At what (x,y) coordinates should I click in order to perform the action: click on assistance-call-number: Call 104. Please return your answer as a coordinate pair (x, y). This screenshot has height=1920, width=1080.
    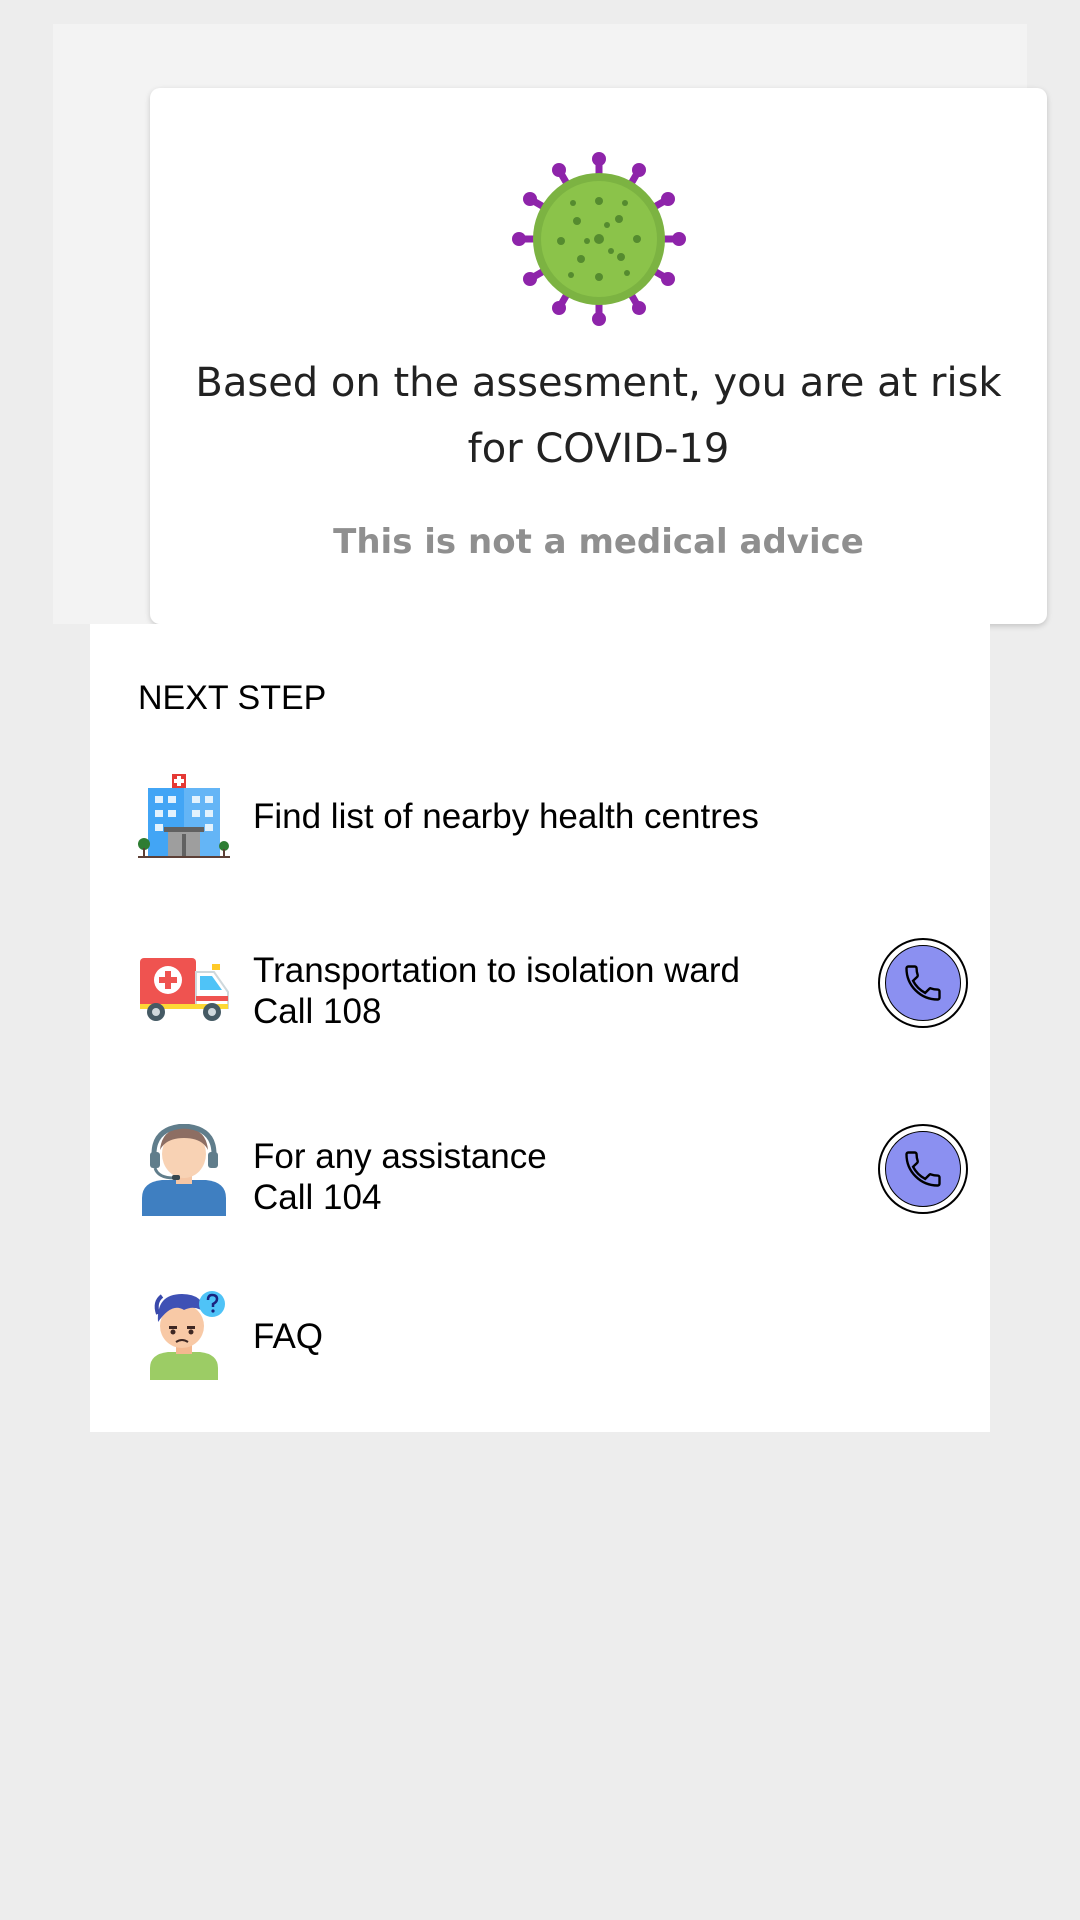
    Looking at the image, I should click on (317, 1197).